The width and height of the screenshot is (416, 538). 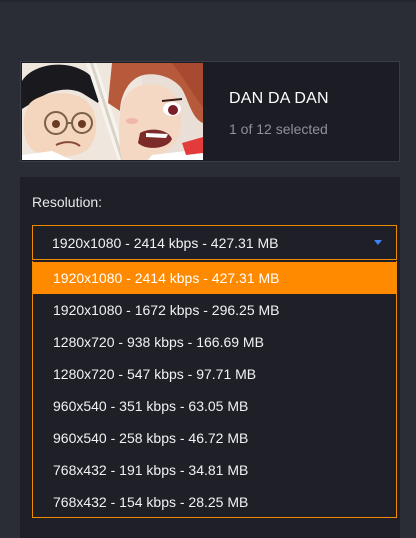 What do you see at coordinates (278, 129) in the screenshot?
I see `selection-status: 1 of 12 selected` at bounding box center [278, 129].